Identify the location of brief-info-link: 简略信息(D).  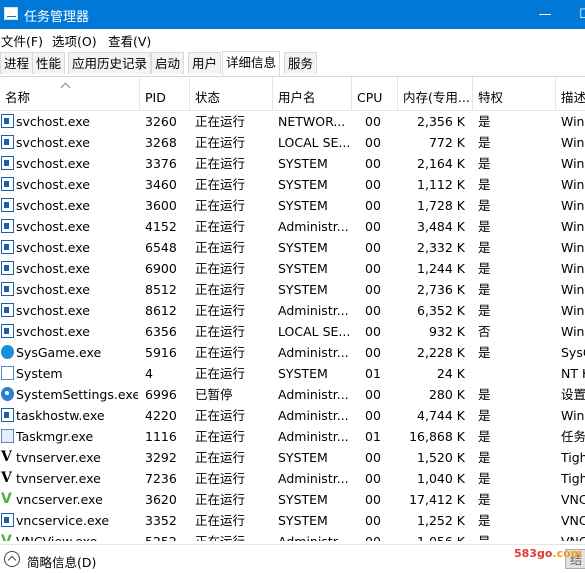
(61, 561).